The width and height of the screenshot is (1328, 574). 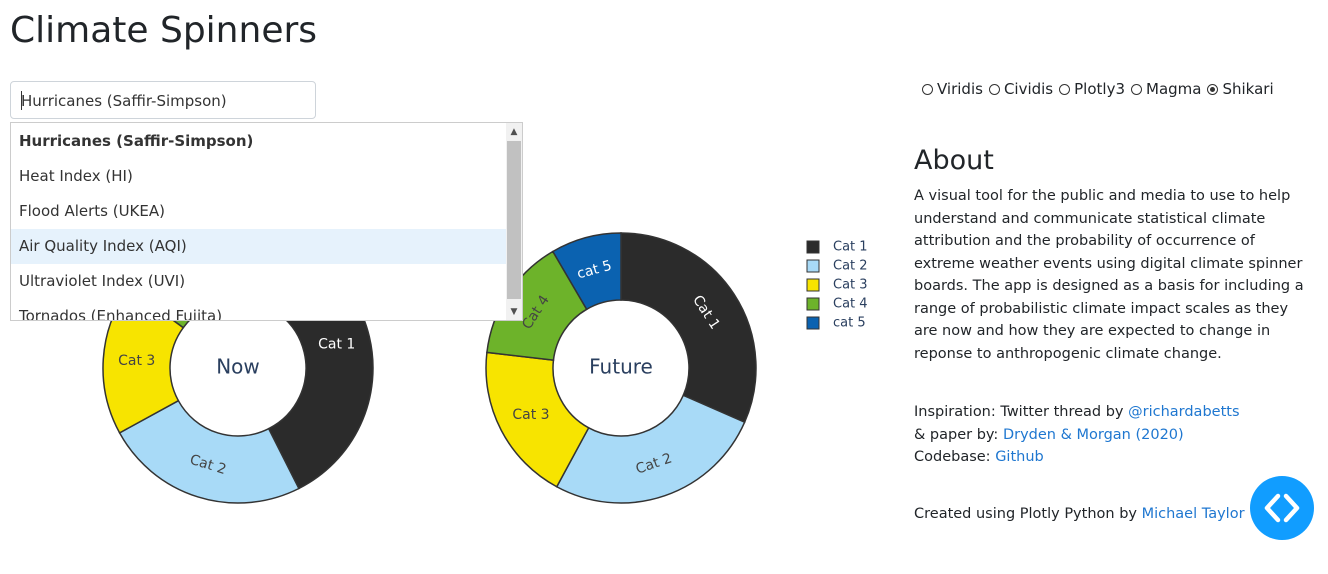 What do you see at coordinates (259, 246) in the screenshot?
I see `dropdown-option: Air Quality Index (AQI)` at bounding box center [259, 246].